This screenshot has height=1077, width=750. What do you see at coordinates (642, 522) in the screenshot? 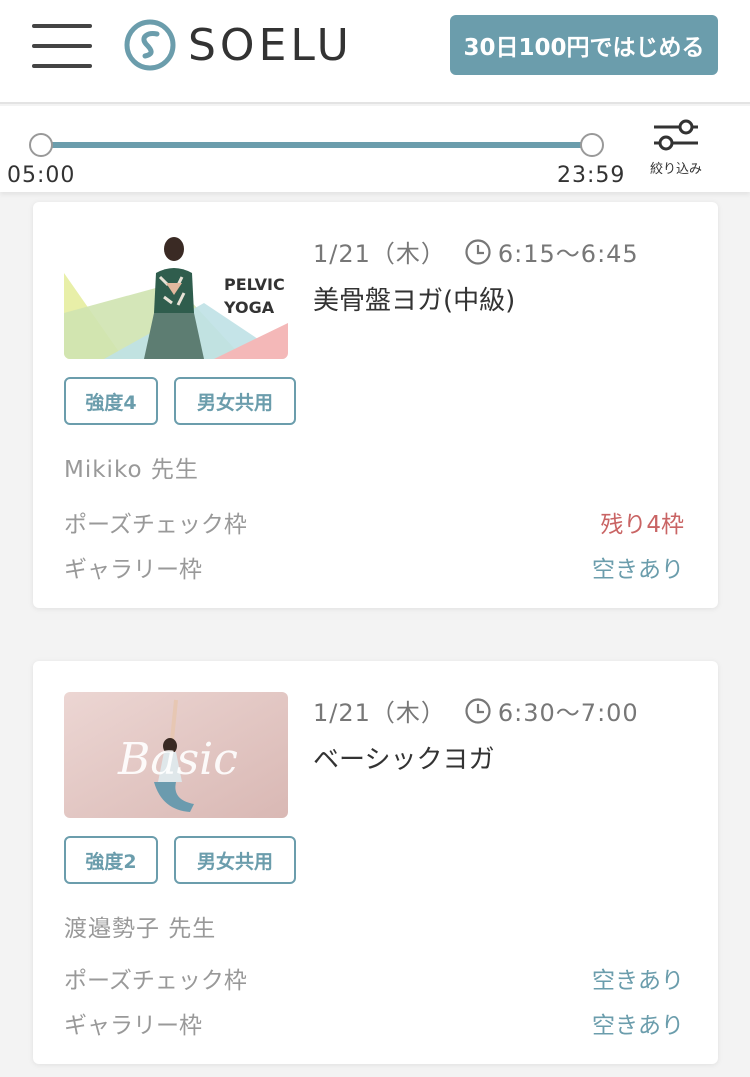
I see `pose-check-status: 残り4枠` at bounding box center [642, 522].